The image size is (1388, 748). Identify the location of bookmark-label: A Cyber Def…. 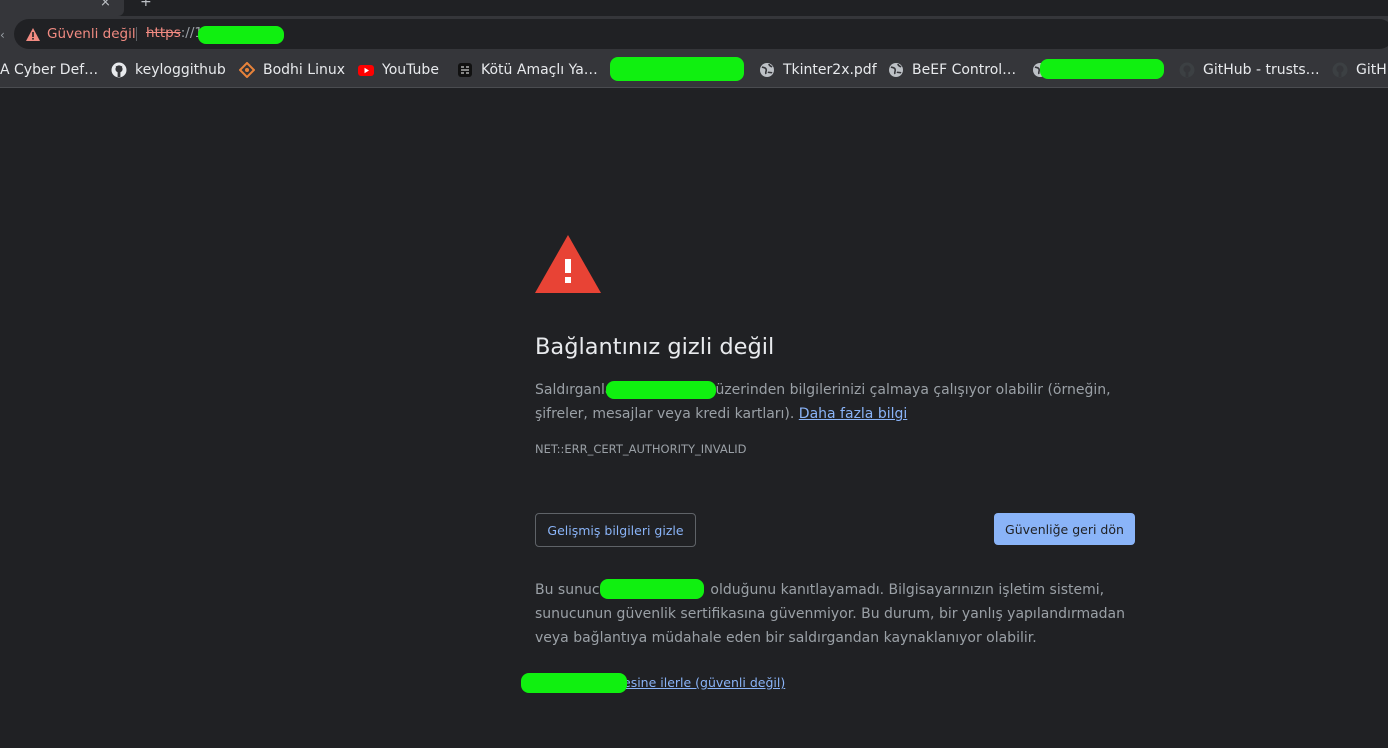
(49, 70).